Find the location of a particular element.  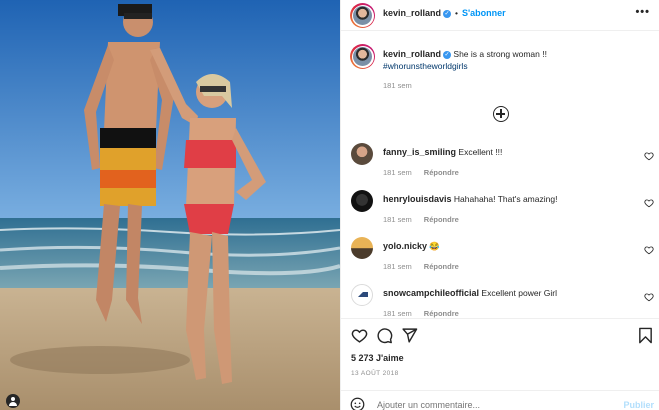

commenter-username: snowcampchileofficial is located at coordinates (431, 293).